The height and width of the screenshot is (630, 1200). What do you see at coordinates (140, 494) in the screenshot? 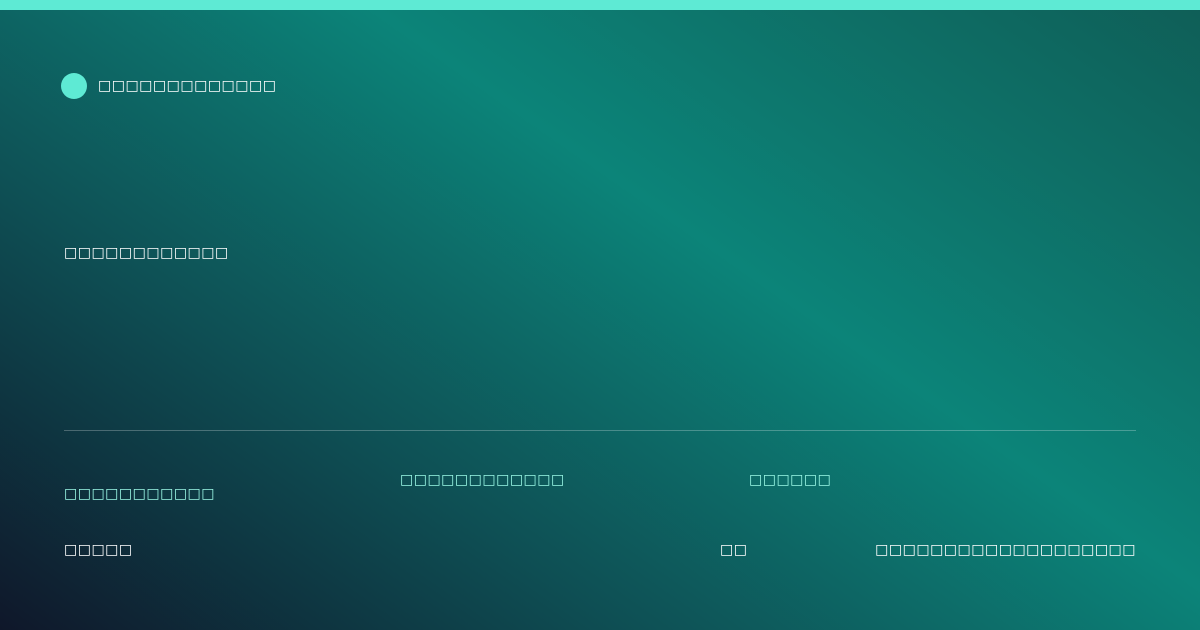
I see `meta-item-1: □□□□□□□□□□□` at bounding box center [140, 494].